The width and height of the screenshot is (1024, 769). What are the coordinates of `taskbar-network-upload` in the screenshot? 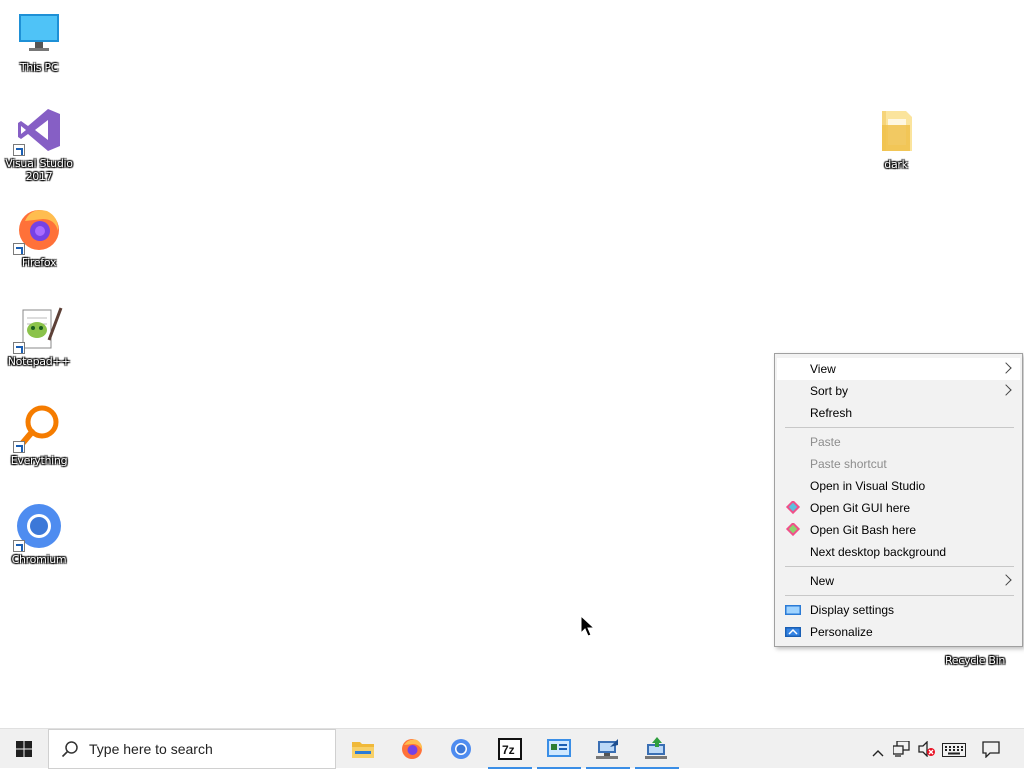 It's located at (657, 749).